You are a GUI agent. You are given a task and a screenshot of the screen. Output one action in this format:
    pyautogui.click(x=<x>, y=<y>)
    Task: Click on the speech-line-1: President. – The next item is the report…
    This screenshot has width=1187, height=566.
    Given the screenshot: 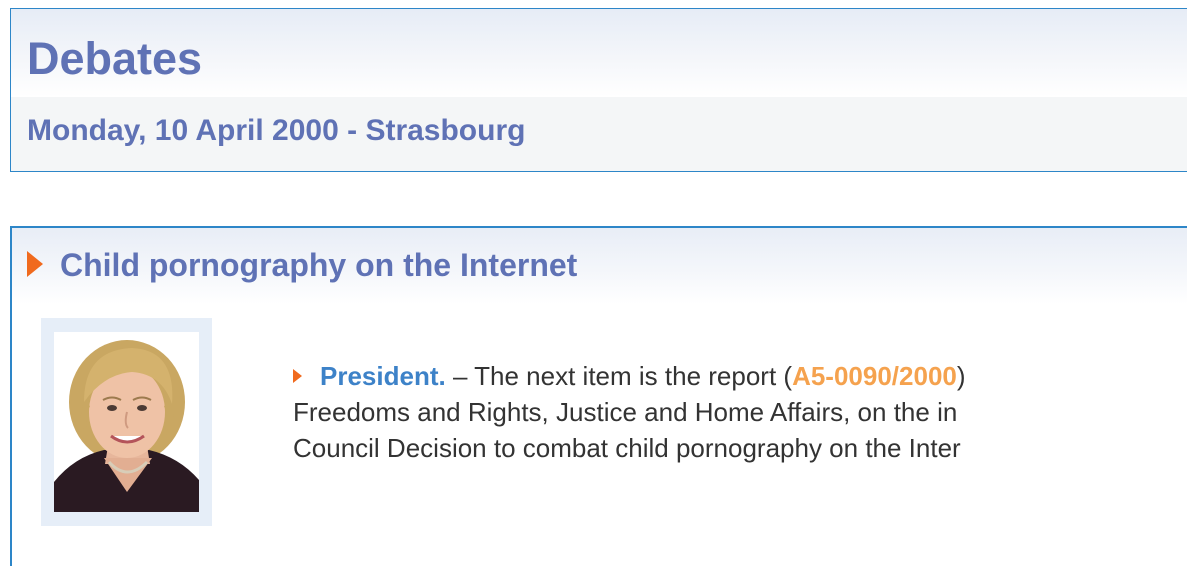 What is the action you would take?
    pyautogui.click(x=740, y=376)
    